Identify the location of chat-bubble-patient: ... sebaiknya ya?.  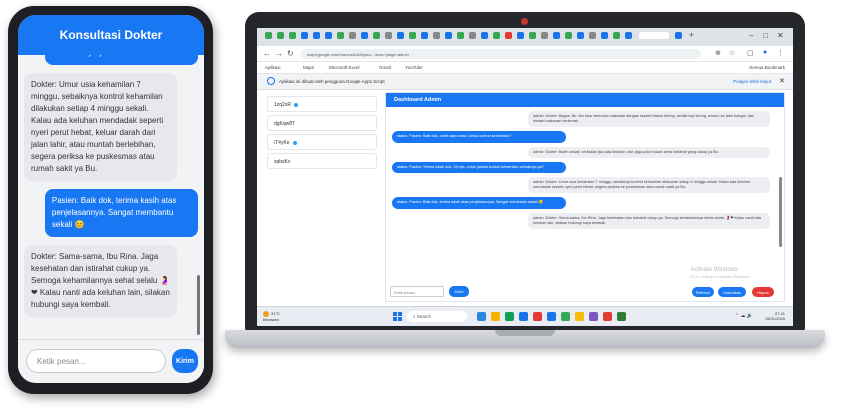
(121, 60).